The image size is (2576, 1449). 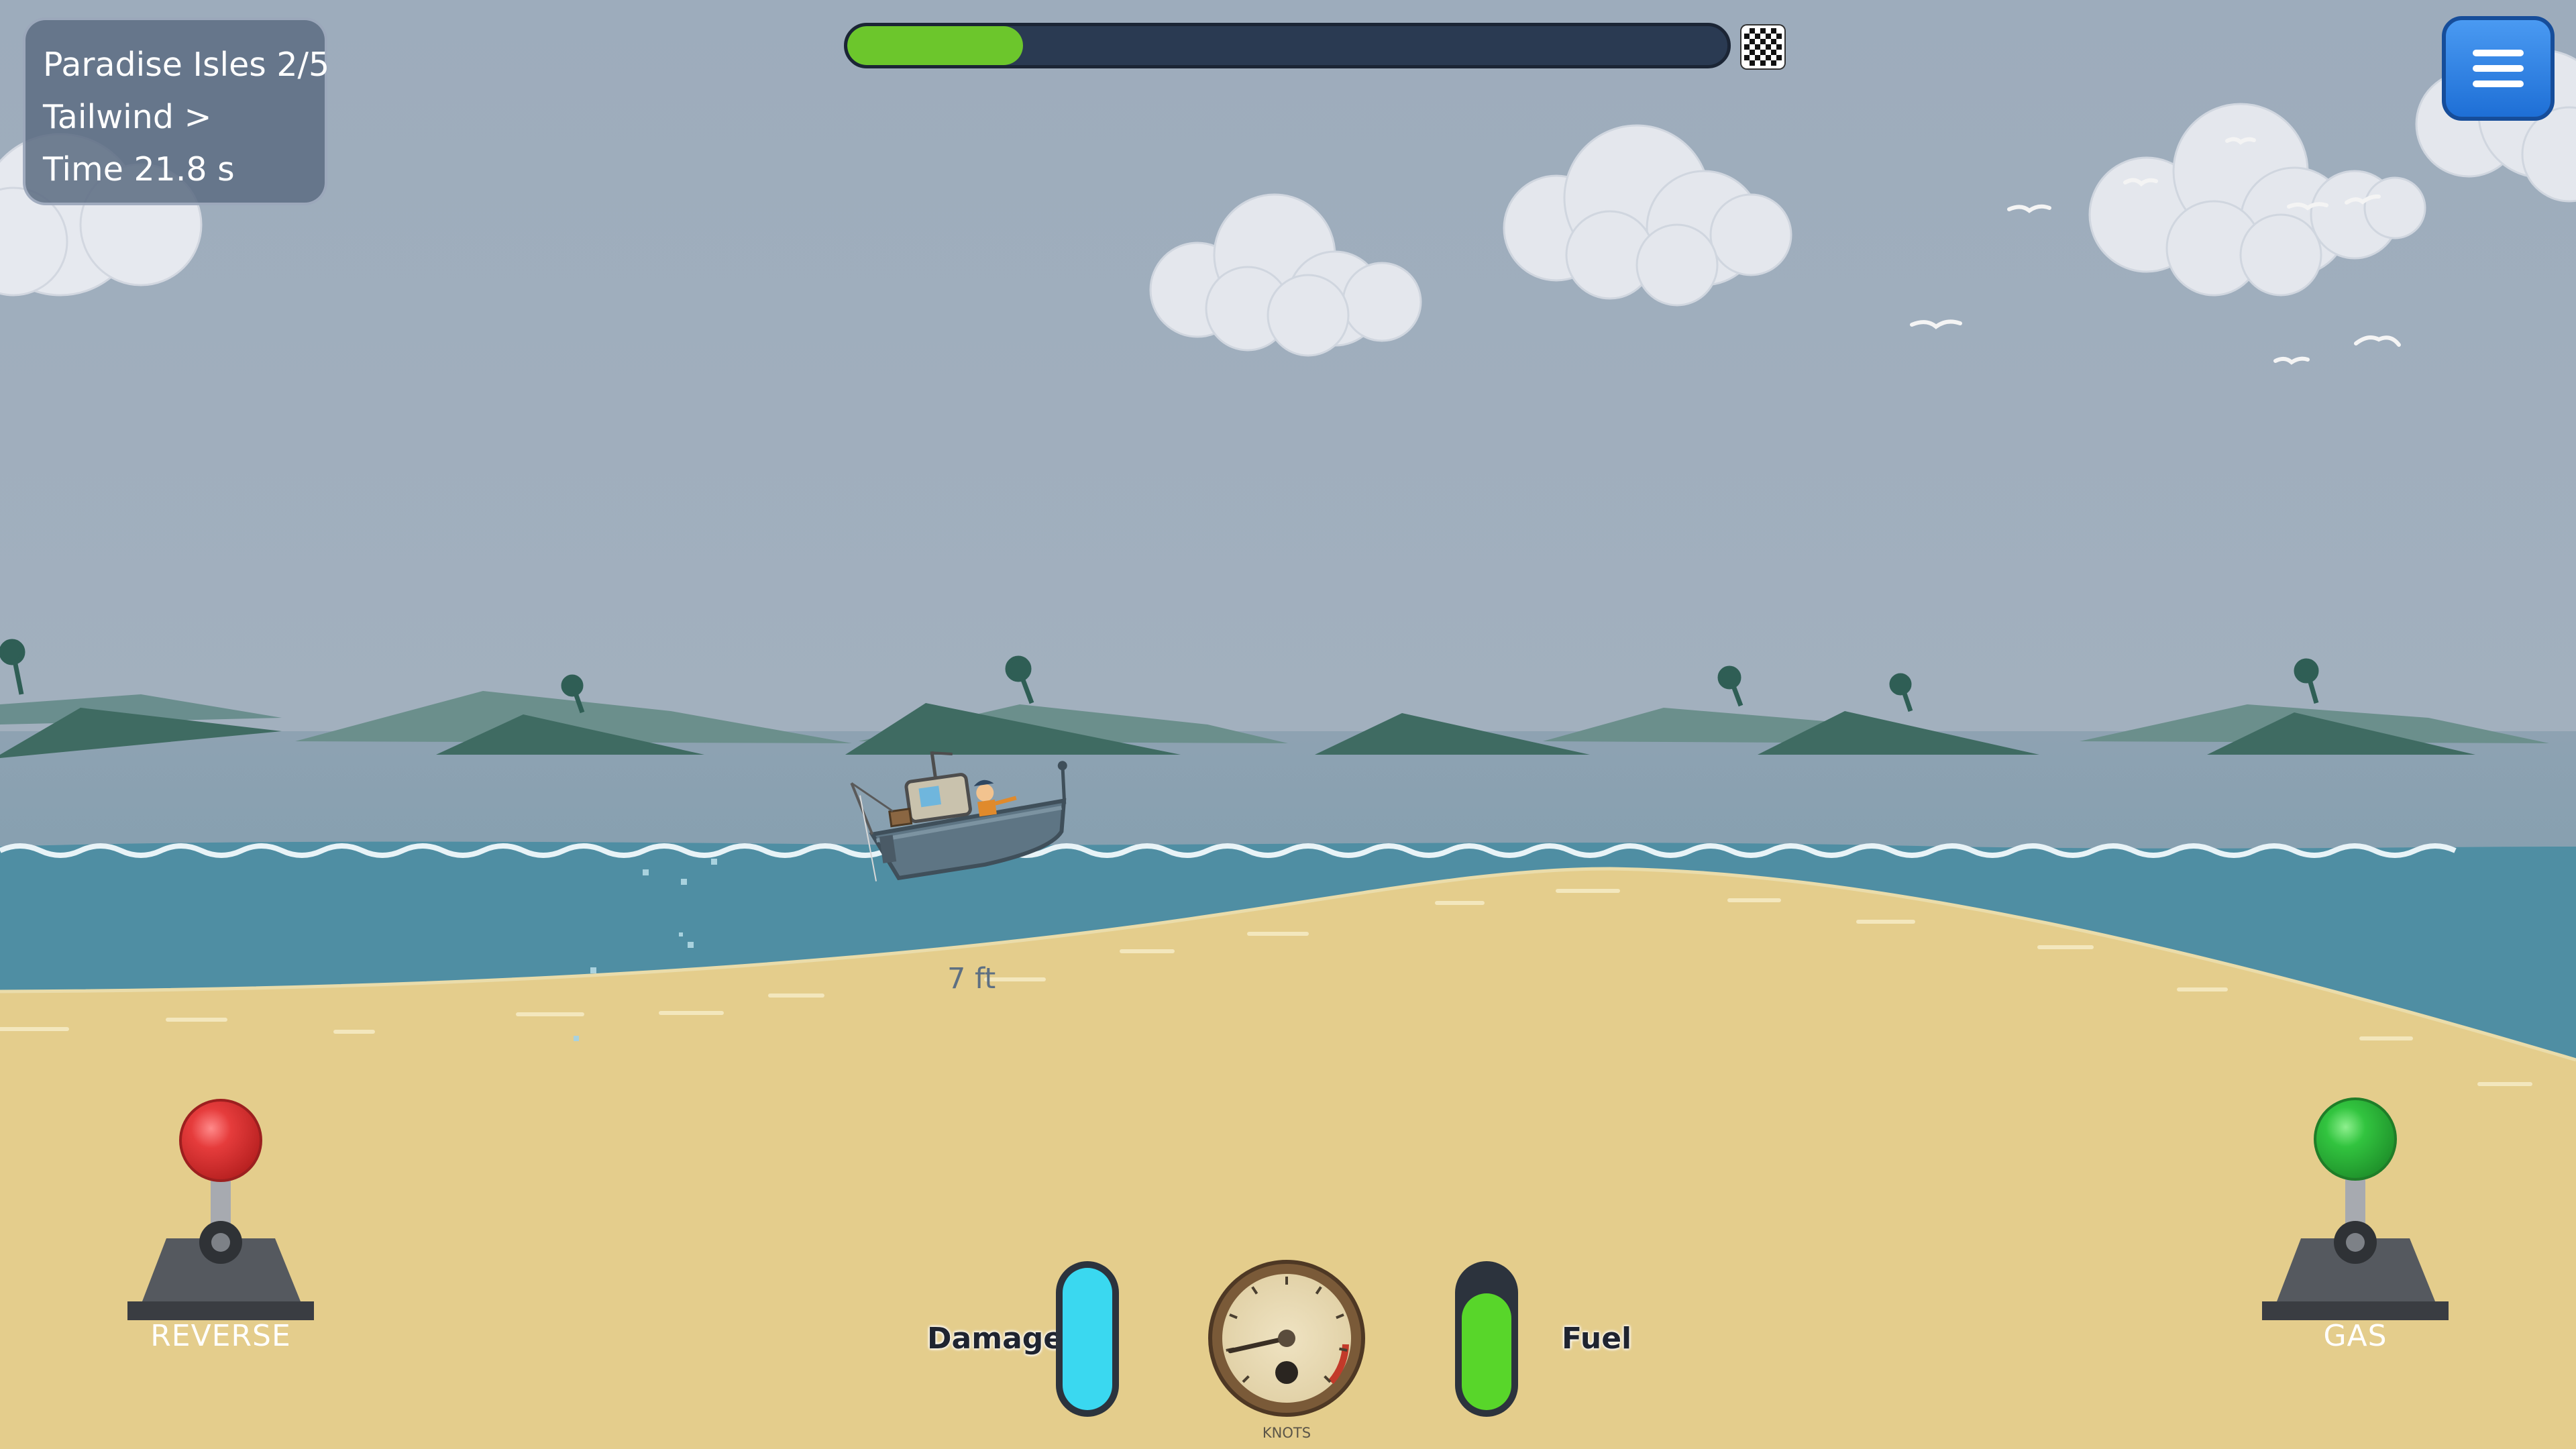 What do you see at coordinates (1597, 1339) in the screenshot?
I see `fuel-label: Fuel` at bounding box center [1597, 1339].